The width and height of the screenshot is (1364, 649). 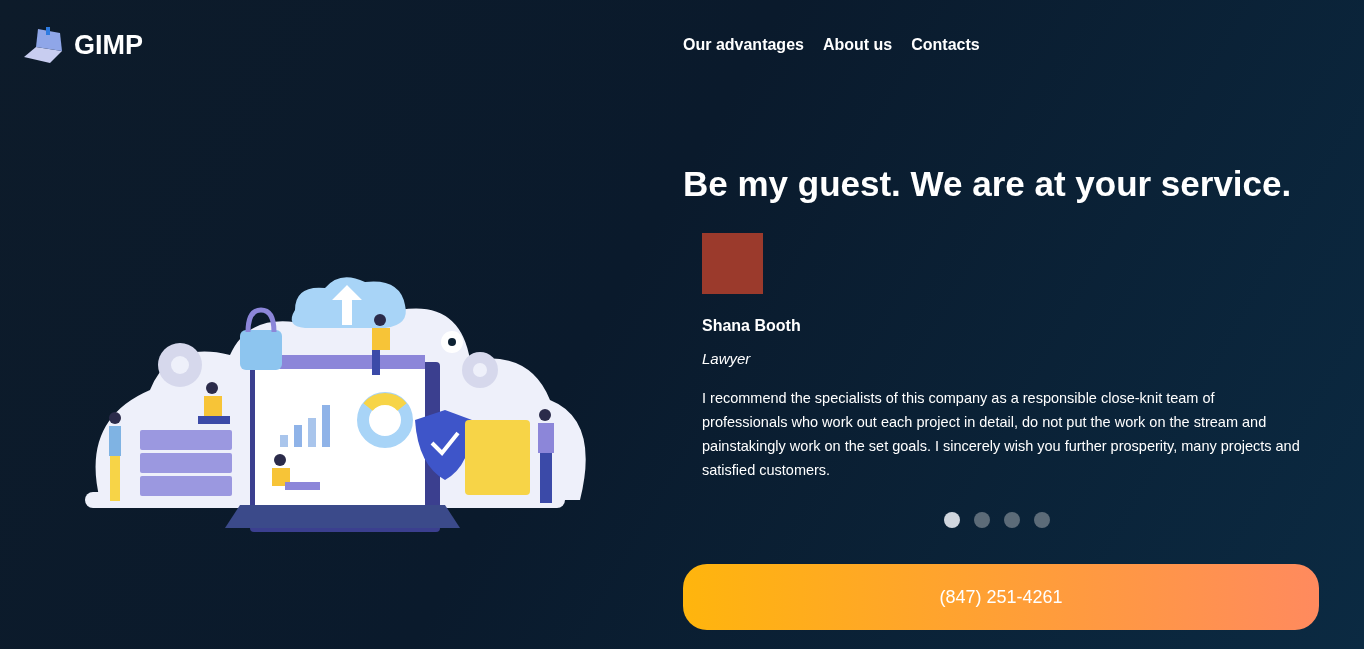 I want to click on testimonial-name: Shana Booth, so click(x=752, y=325).